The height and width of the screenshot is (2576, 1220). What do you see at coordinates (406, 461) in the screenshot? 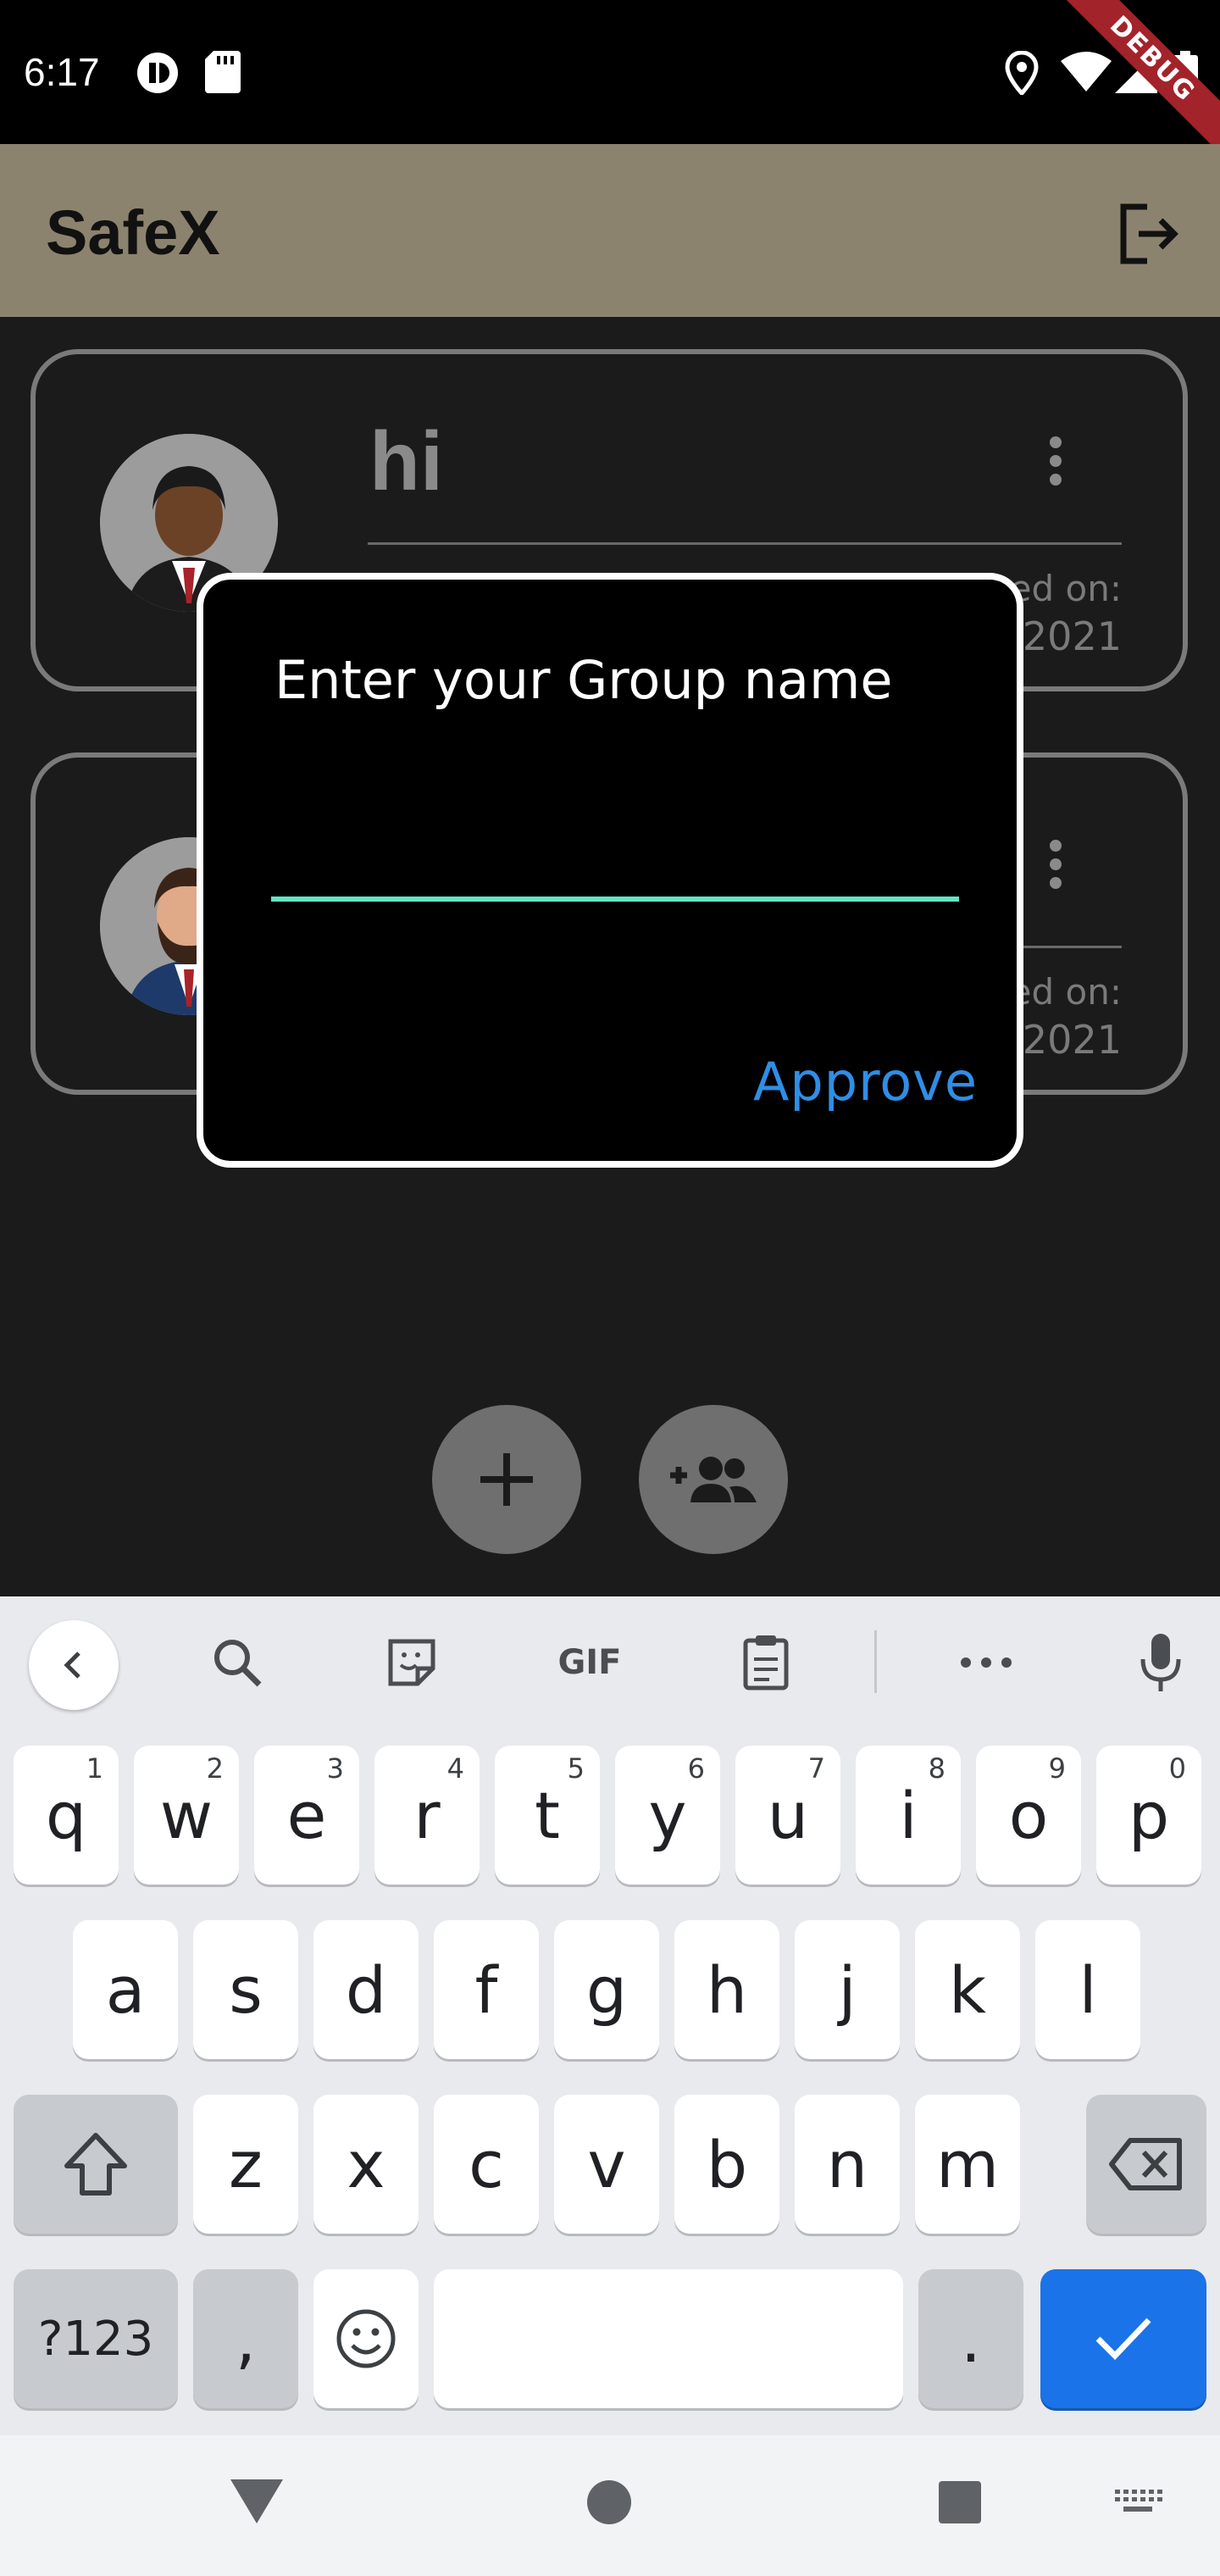
I see `group-name: hi` at bounding box center [406, 461].